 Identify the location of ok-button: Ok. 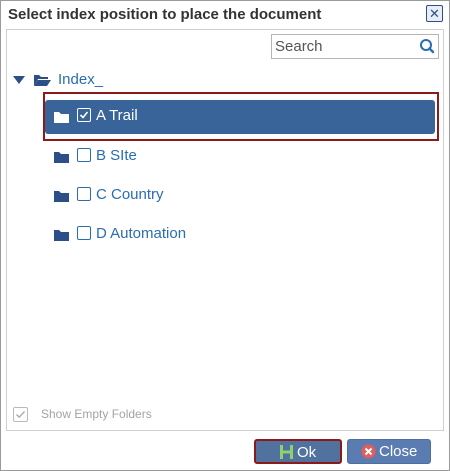
(298, 451).